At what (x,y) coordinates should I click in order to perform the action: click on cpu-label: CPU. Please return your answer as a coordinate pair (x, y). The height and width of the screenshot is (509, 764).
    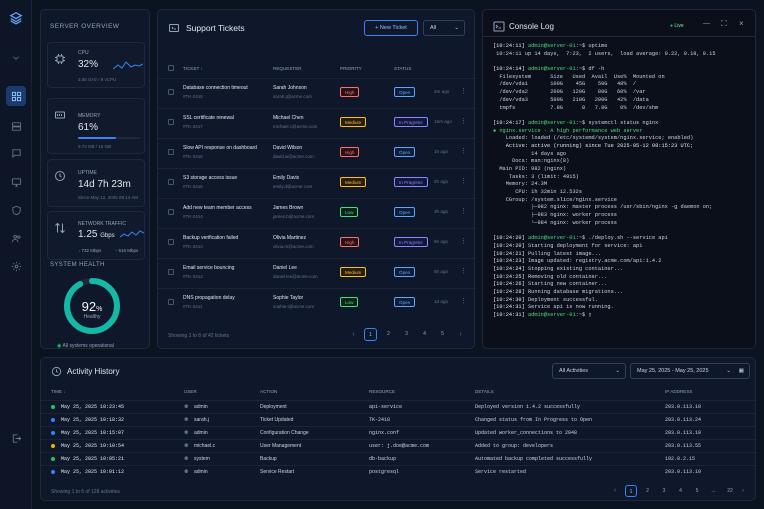
    Looking at the image, I should click on (83, 53).